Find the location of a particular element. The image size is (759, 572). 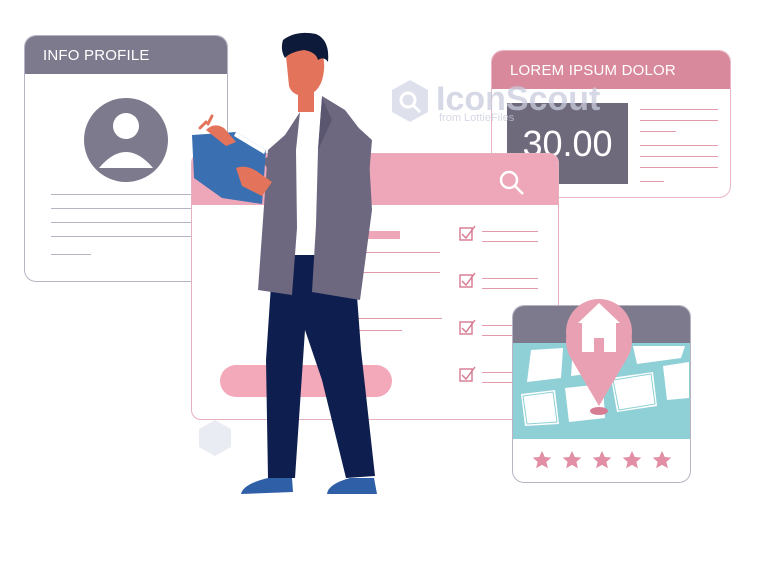

jacket is located at coordinates (279, 203).